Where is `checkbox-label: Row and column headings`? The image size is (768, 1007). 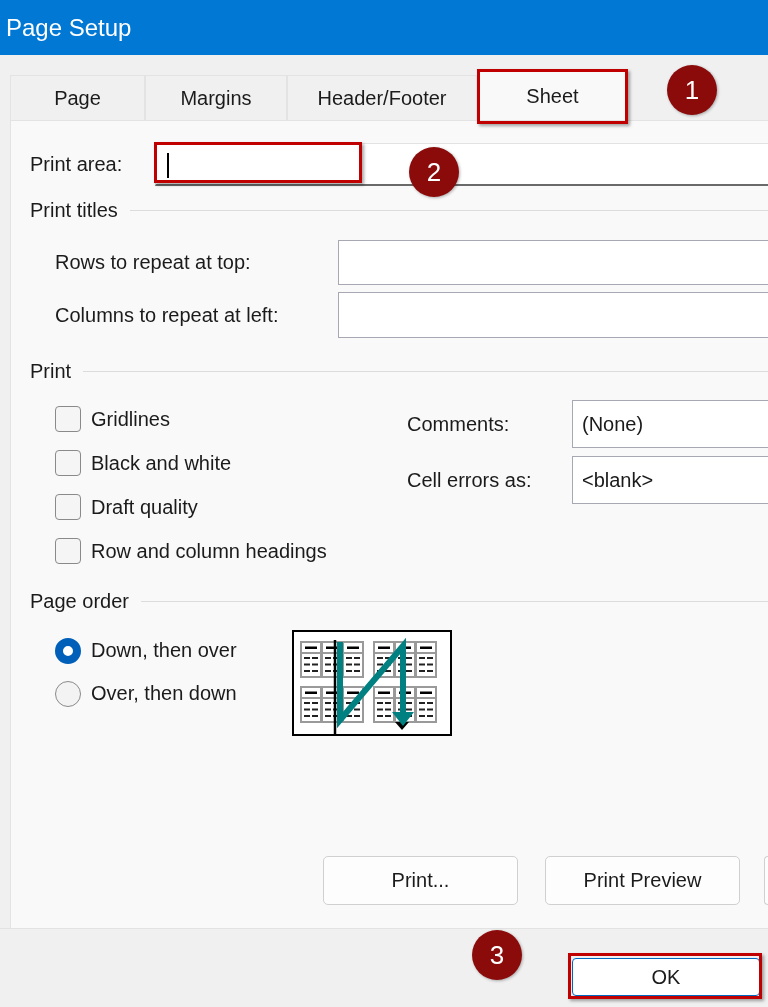 checkbox-label: Row and column headings is located at coordinates (209, 551).